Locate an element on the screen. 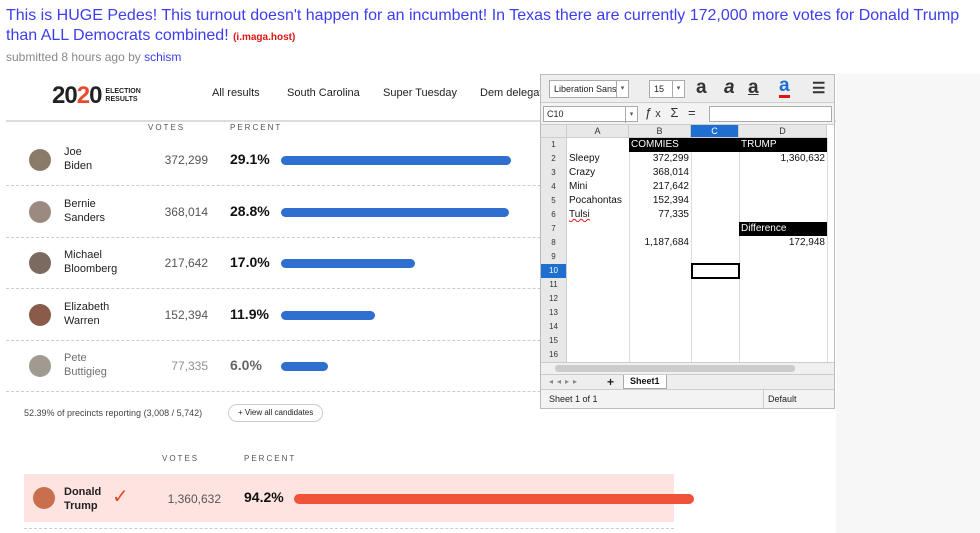  italic-icon: a is located at coordinates (729, 88).